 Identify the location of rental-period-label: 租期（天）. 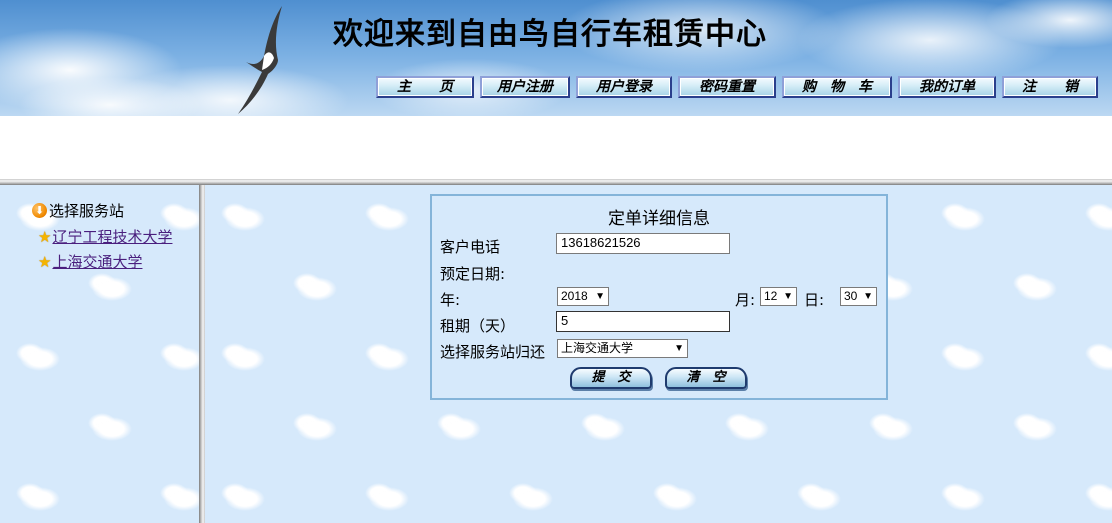
(478, 326).